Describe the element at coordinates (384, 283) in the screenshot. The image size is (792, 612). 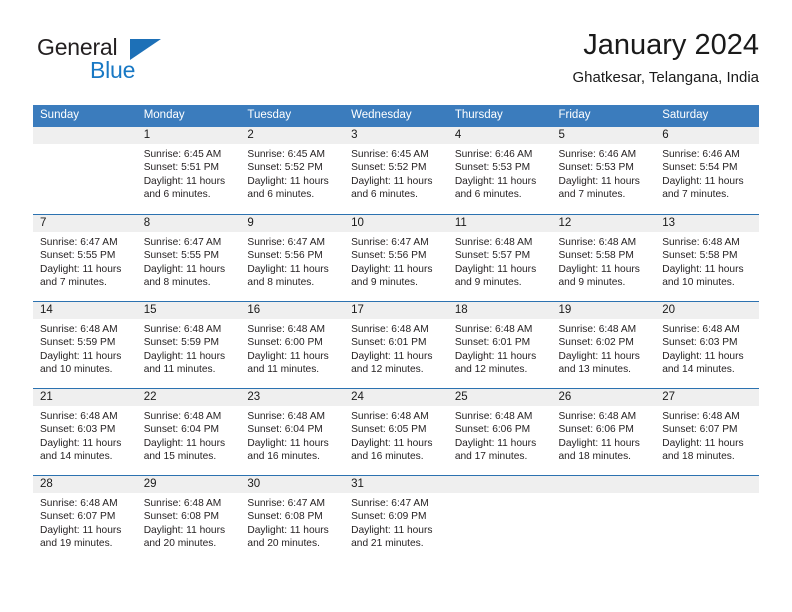
I see `daylight-line2: and 9 minutes.` at that location.